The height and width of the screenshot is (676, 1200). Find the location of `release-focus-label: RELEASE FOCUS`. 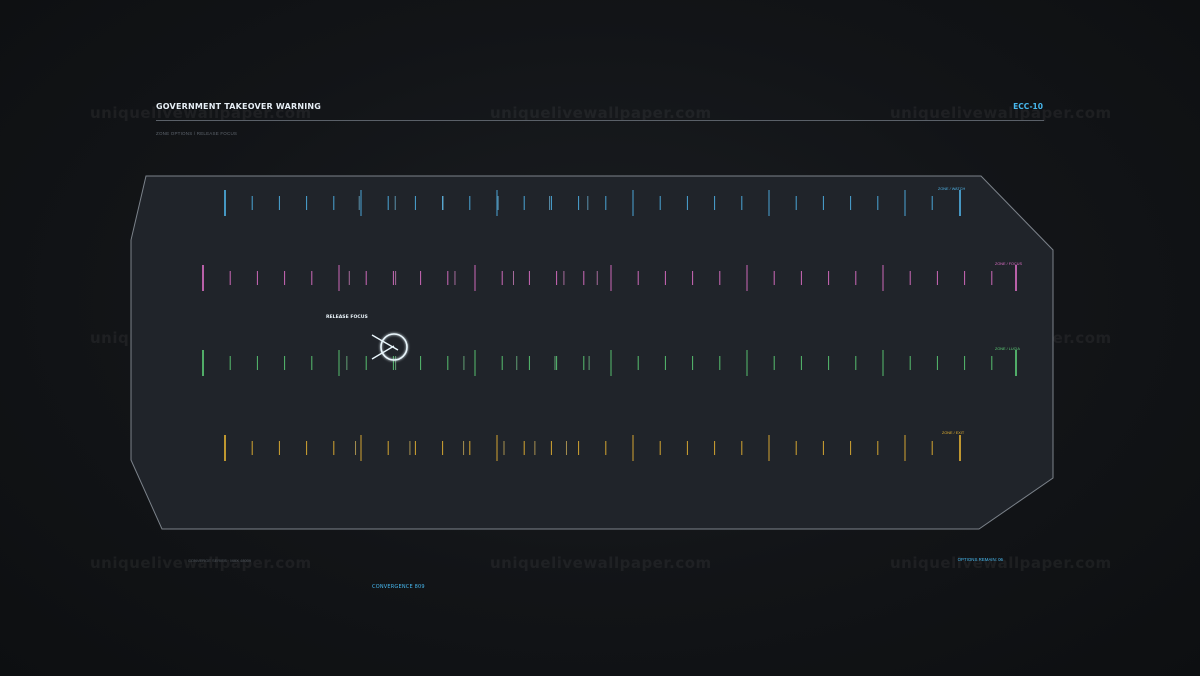

release-focus-label: RELEASE FOCUS is located at coordinates (347, 317).